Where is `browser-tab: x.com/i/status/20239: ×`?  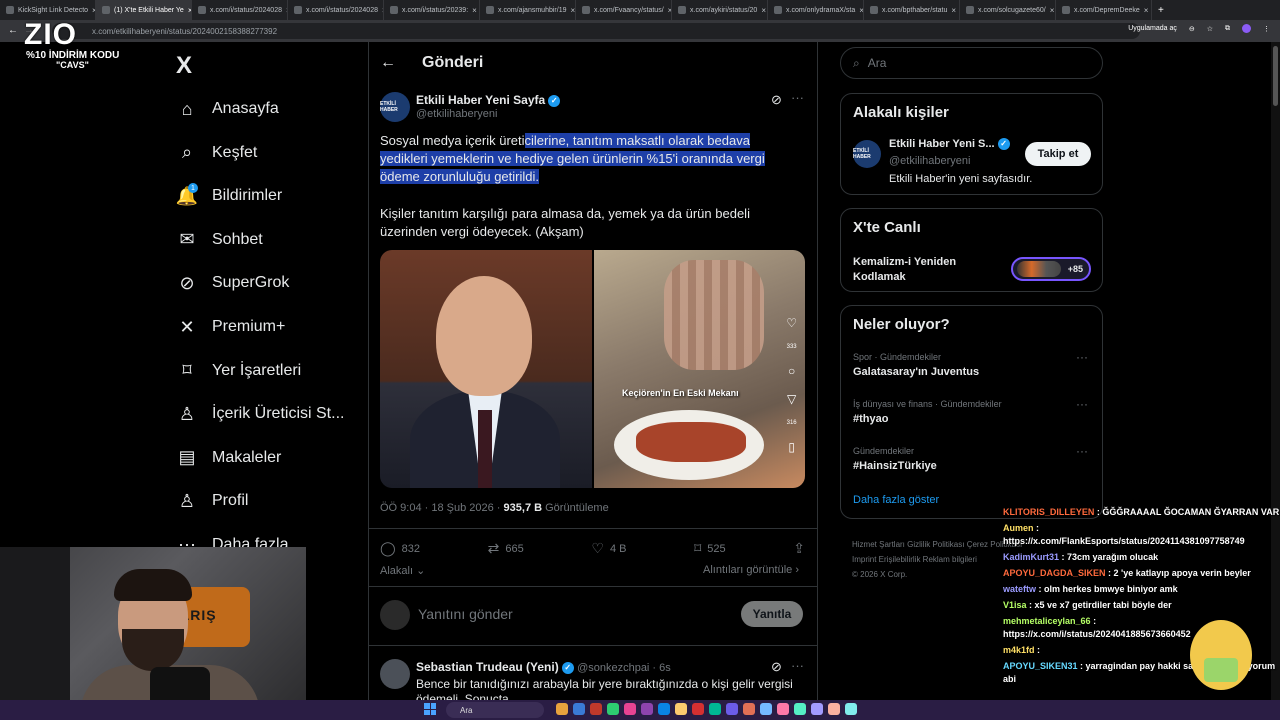
browser-tab: x.com/i/status/20239: × is located at coordinates (432, 10).